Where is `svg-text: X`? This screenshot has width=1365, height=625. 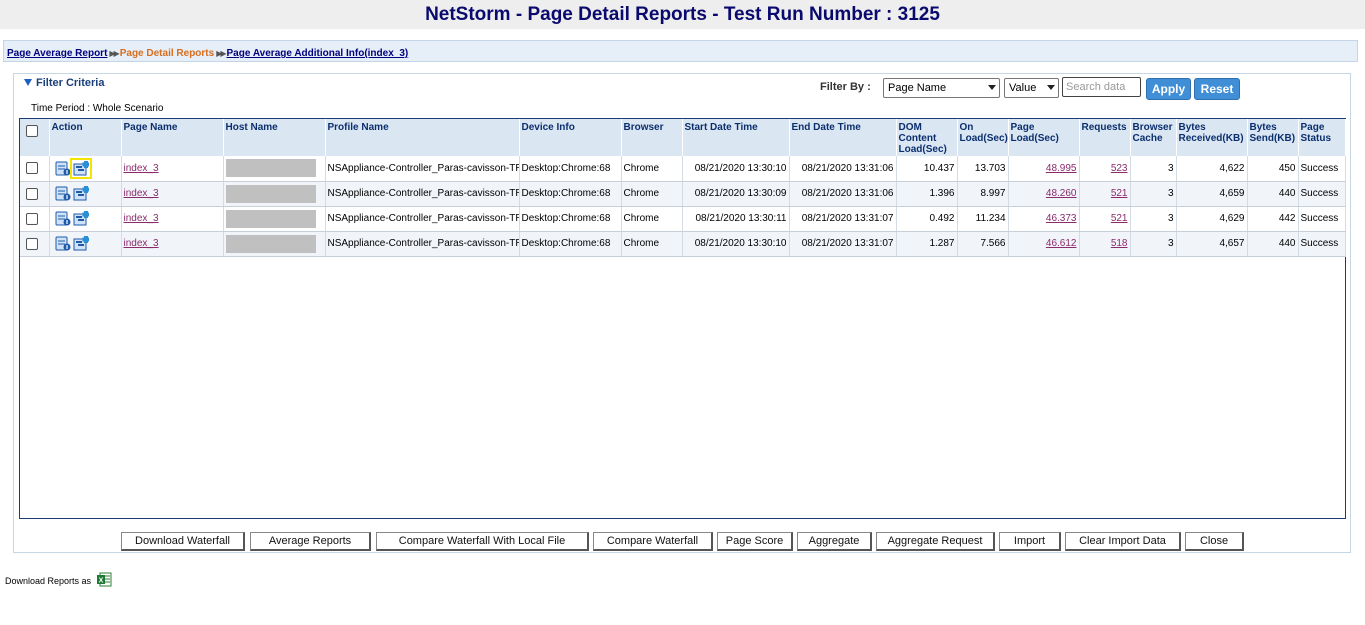 svg-text: X is located at coordinates (100, 581).